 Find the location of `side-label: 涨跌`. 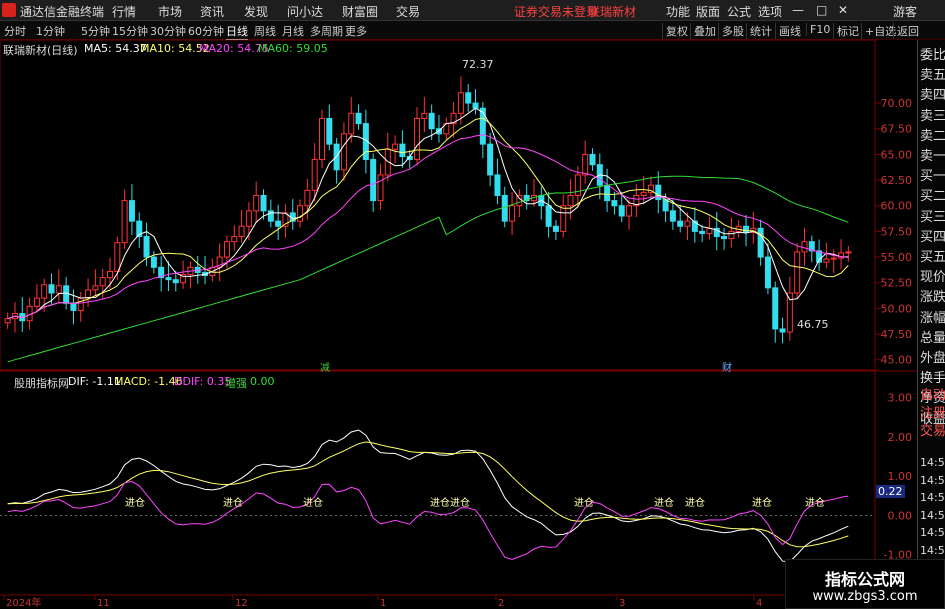

side-label: 涨跌 is located at coordinates (932, 298).